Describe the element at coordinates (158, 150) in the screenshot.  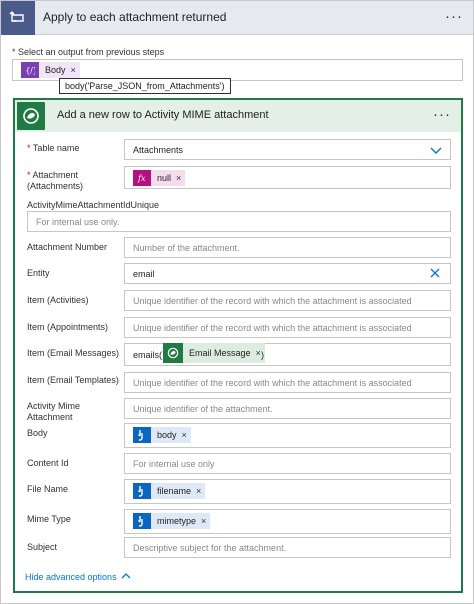
I see `table-name-value: Attachments` at that location.